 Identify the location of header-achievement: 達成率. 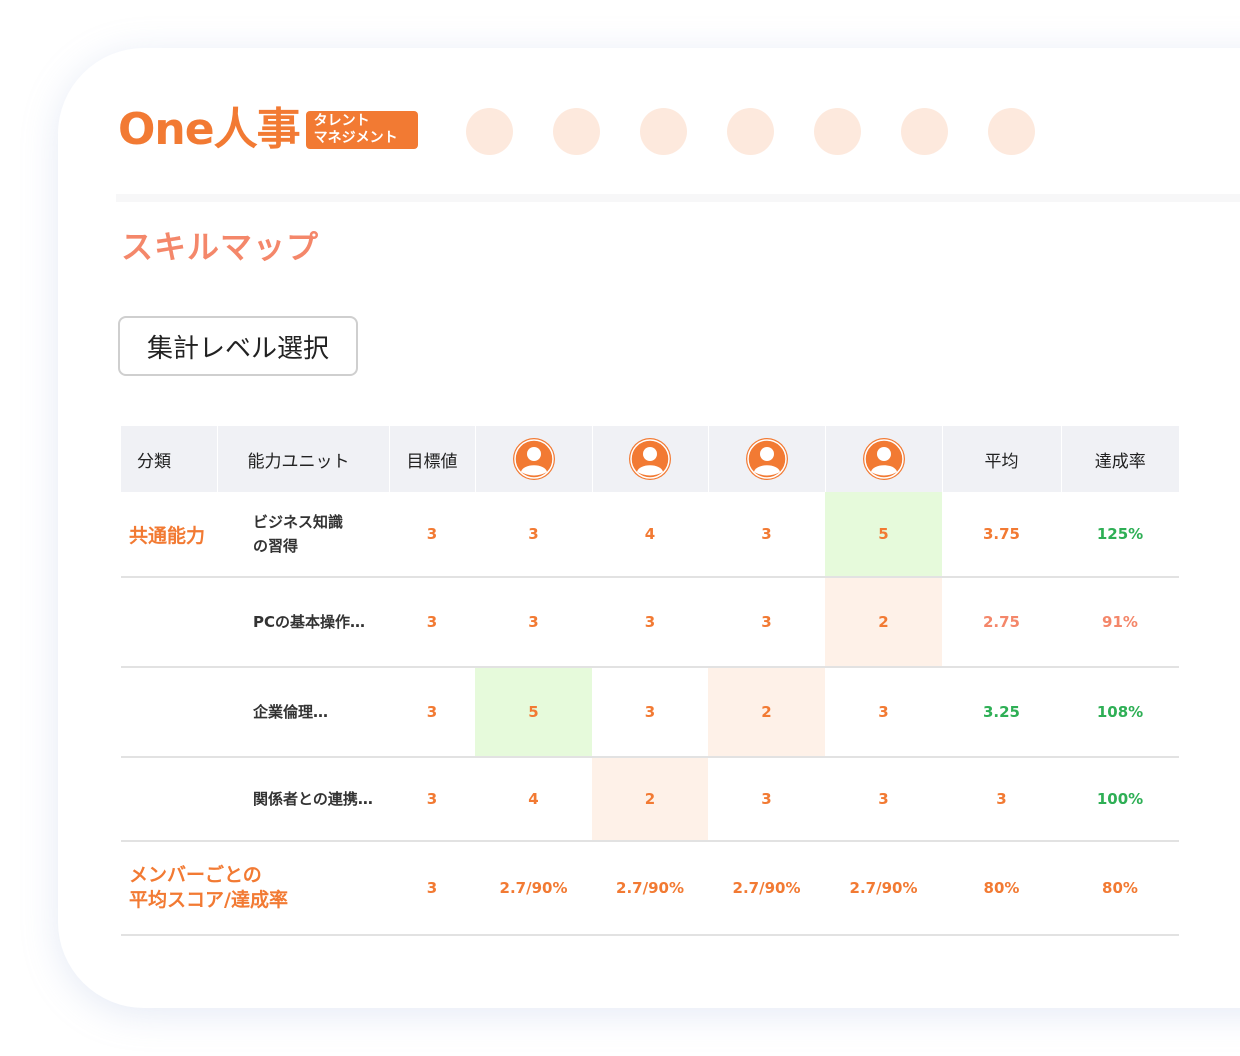
(1120, 459).